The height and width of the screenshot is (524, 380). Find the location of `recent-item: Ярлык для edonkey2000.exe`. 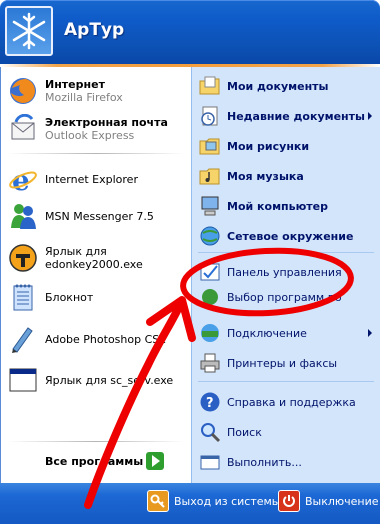

recent-item: Ярлык для edonkey2000.exe is located at coordinates (91, 258).